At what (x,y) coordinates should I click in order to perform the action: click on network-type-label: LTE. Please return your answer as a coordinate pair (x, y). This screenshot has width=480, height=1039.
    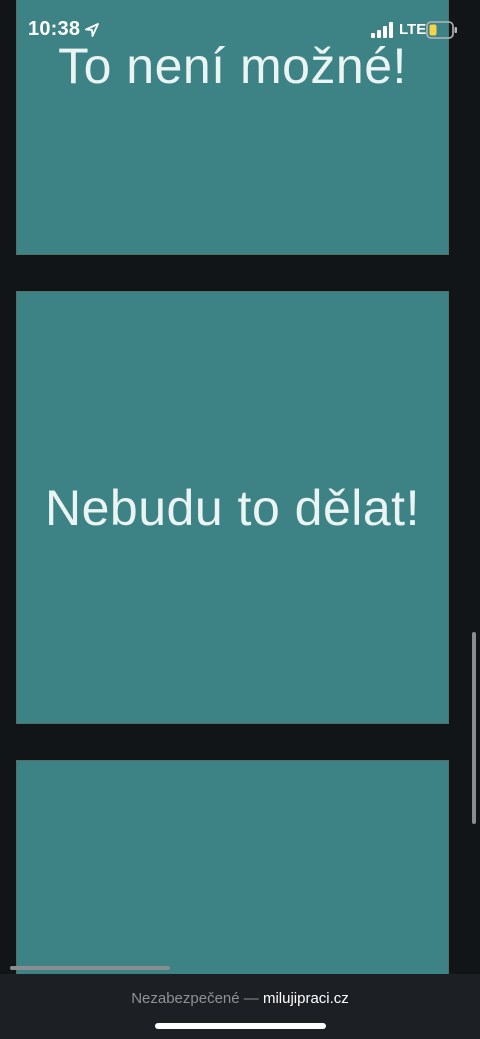
    Looking at the image, I should click on (413, 29).